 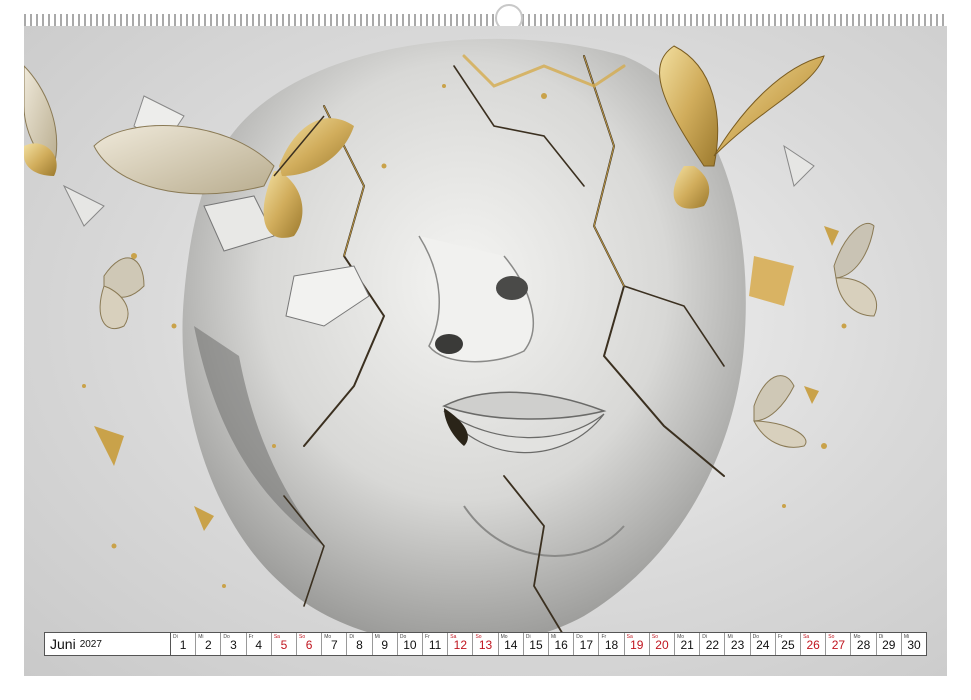 I want to click on day-cell: Fr 11, so click(x=436, y=644).